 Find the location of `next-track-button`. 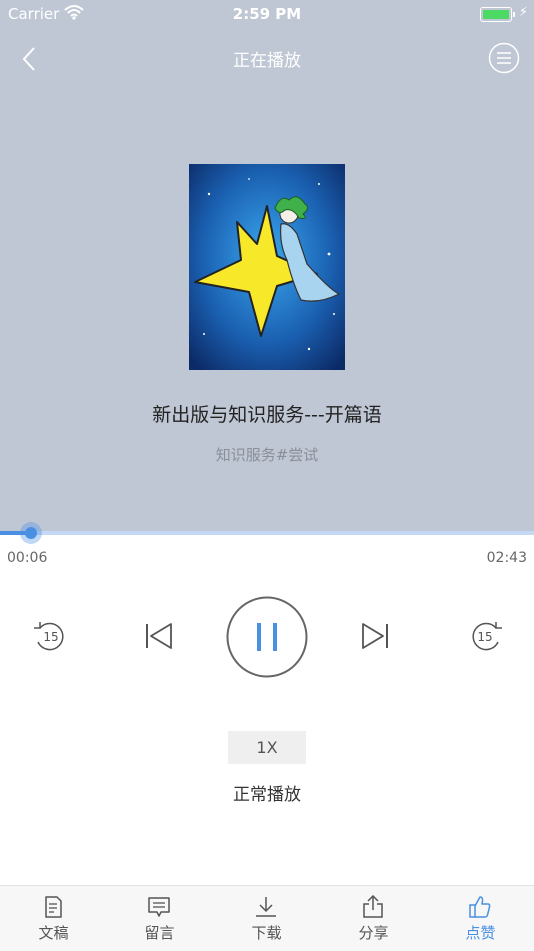

next-track-button is located at coordinates (375, 636).